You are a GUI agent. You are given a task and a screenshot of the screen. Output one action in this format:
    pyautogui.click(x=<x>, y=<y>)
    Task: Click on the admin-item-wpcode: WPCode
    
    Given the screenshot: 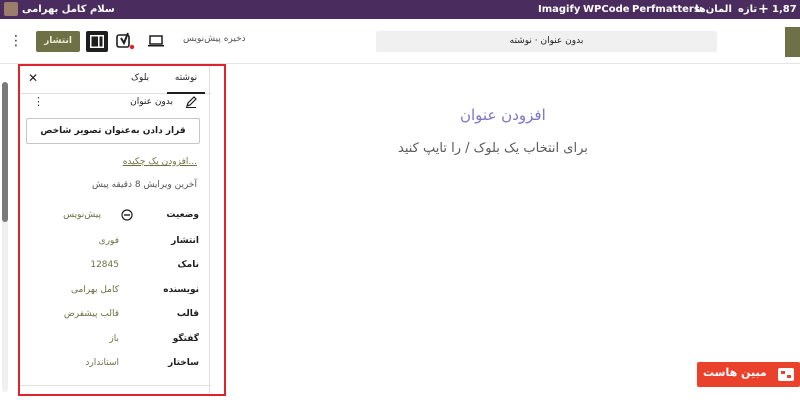 What is the action you would take?
    pyautogui.click(x=606, y=9)
    